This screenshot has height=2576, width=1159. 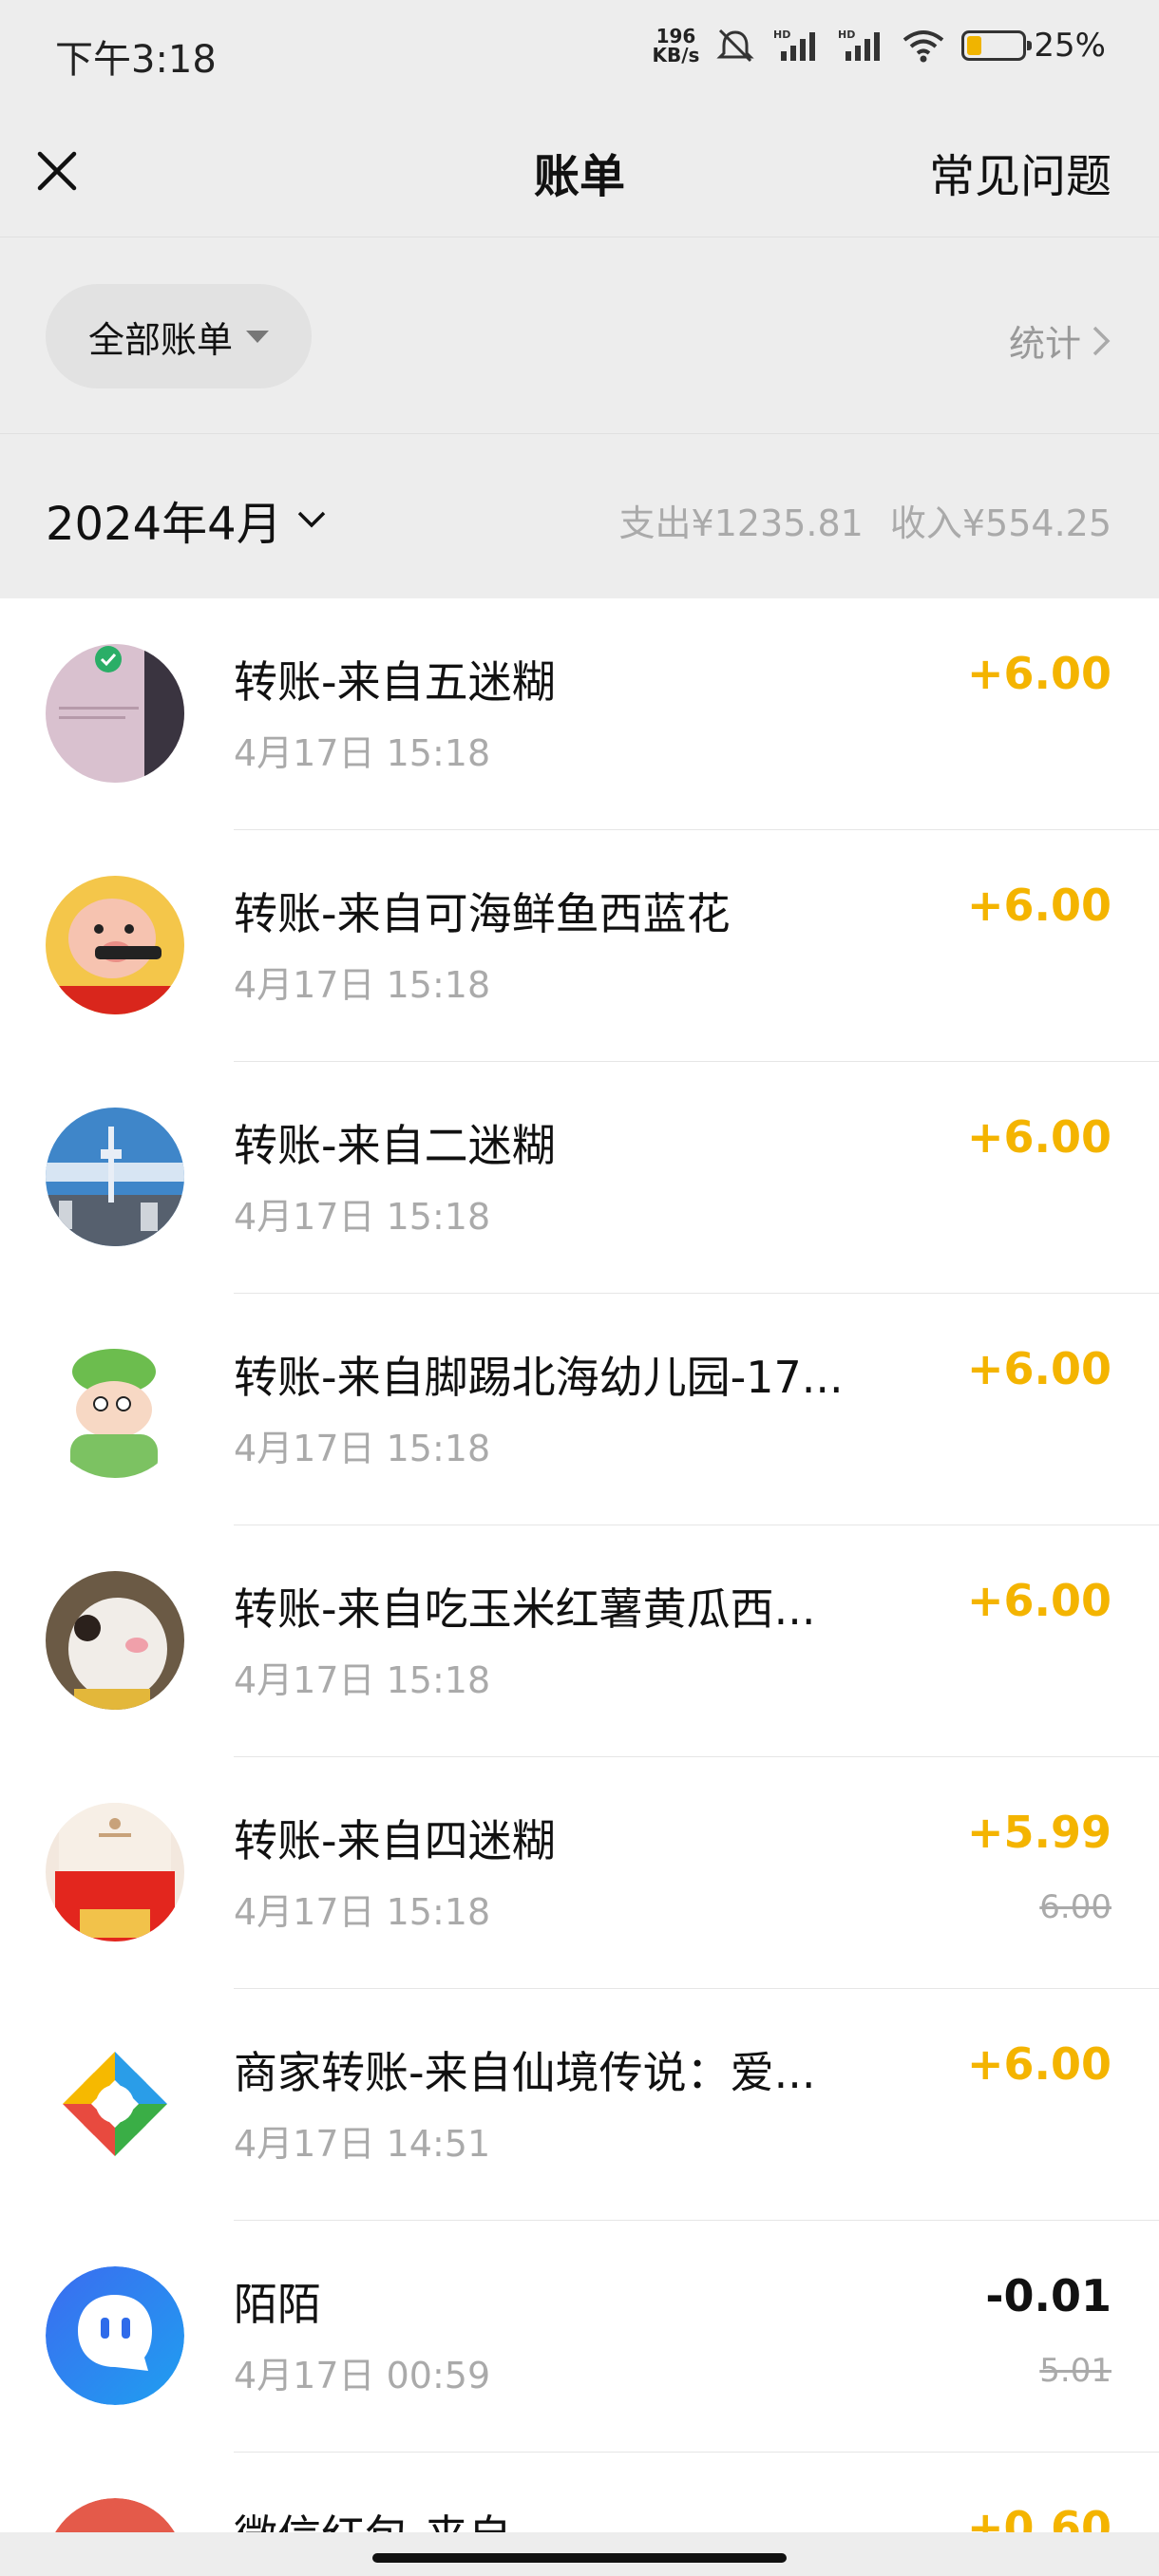 What do you see at coordinates (923, 46) in the screenshot?
I see `wifi-icon` at bounding box center [923, 46].